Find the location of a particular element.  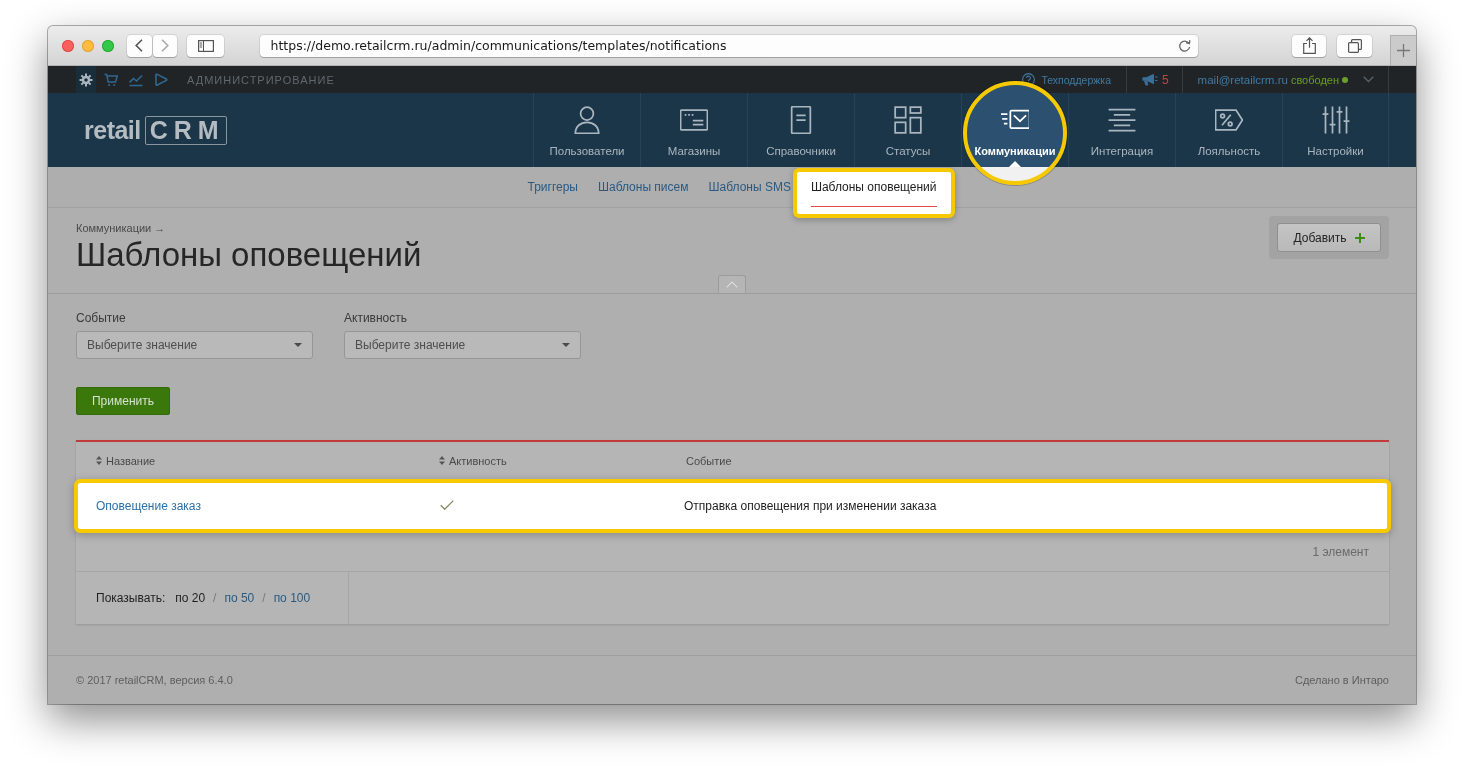

filter-label: Событие is located at coordinates (101, 318).